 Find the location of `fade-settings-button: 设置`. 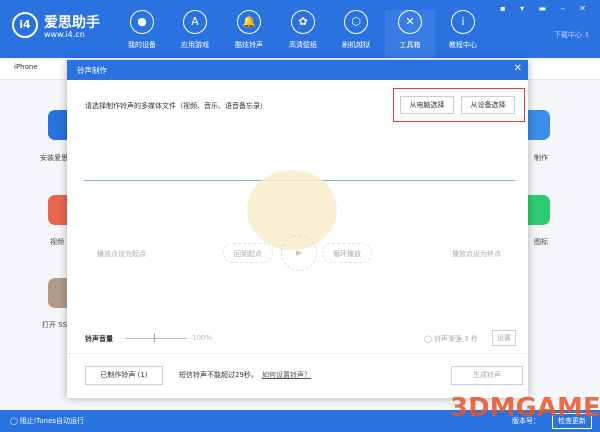

fade-settings-button: 设置 is located at coordinates (504, 338).